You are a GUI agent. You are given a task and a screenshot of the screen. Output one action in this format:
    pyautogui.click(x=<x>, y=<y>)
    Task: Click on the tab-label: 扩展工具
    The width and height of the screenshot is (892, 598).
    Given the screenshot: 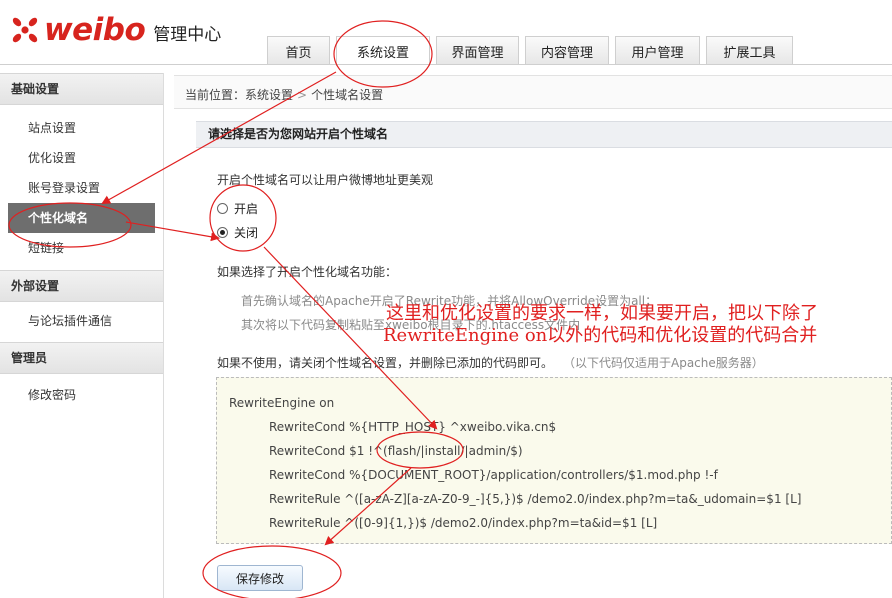 What is the action you would take?
    pyautogui.click(x=749, y=53)
    